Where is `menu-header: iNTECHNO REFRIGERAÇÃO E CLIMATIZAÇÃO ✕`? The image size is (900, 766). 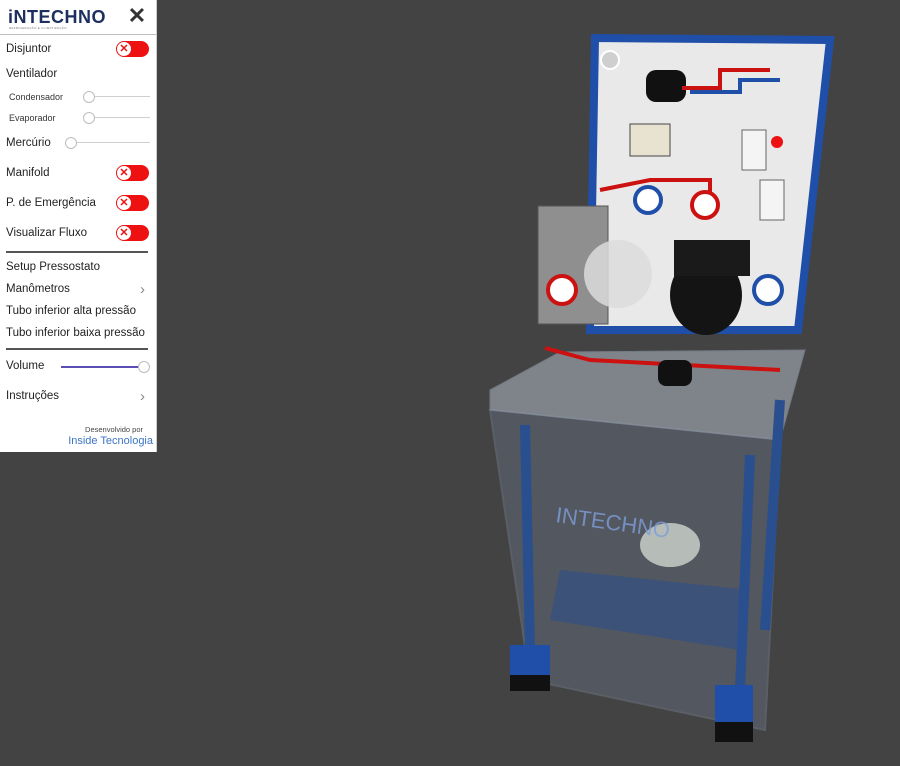 menu-header: iNTECHNO REFRIGERAÇÃO E CLIMATIZAÇÃO ✕ is located at coordinates (78, 17).